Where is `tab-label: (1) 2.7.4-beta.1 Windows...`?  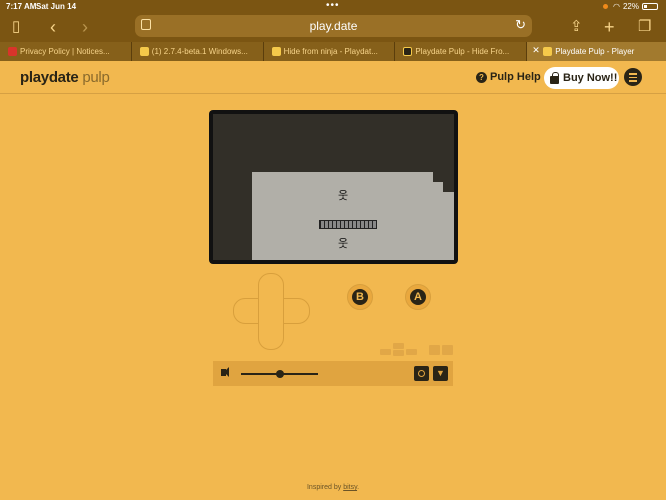 tab-label: (1) 2.7.4-beta.1 Windows... is located at coordinates (199, 51).